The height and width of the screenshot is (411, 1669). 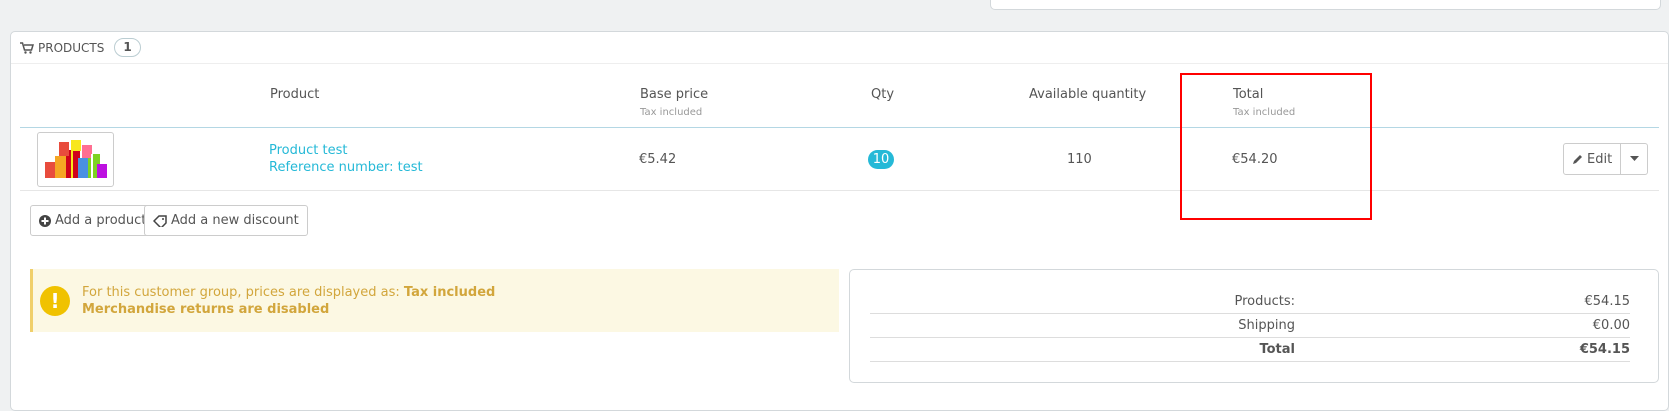 I want to click on gift-boxes-image, so click(x=76, y=159).